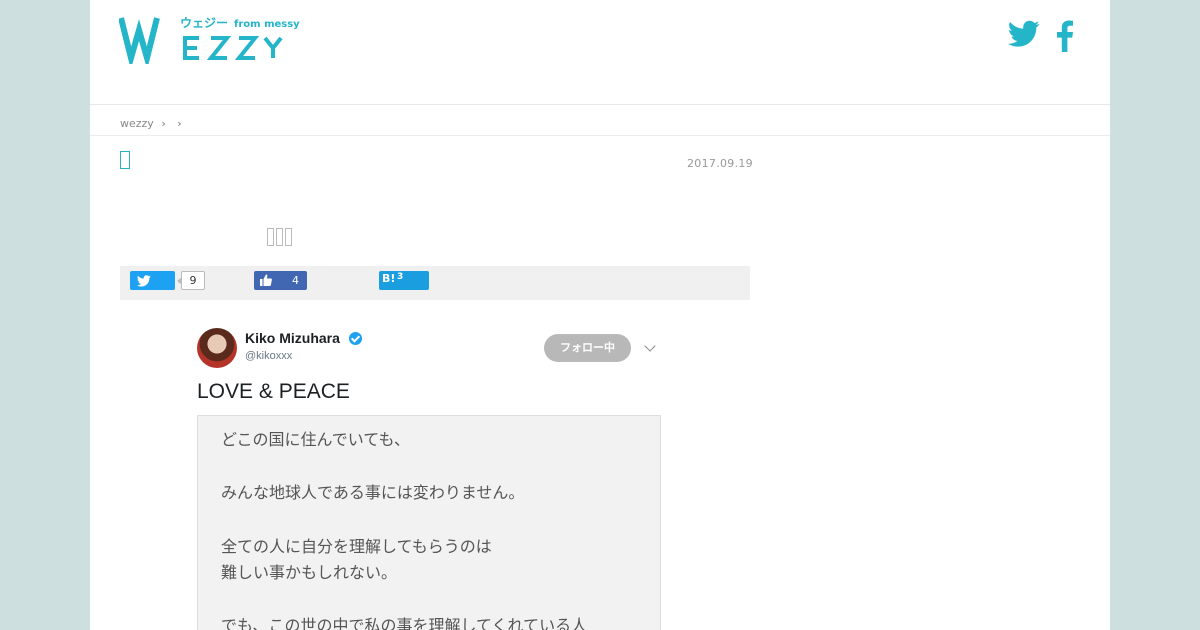  I want to click on image-text-line: 全ての人に自分を理解してもらうのは, so click(356, 546).